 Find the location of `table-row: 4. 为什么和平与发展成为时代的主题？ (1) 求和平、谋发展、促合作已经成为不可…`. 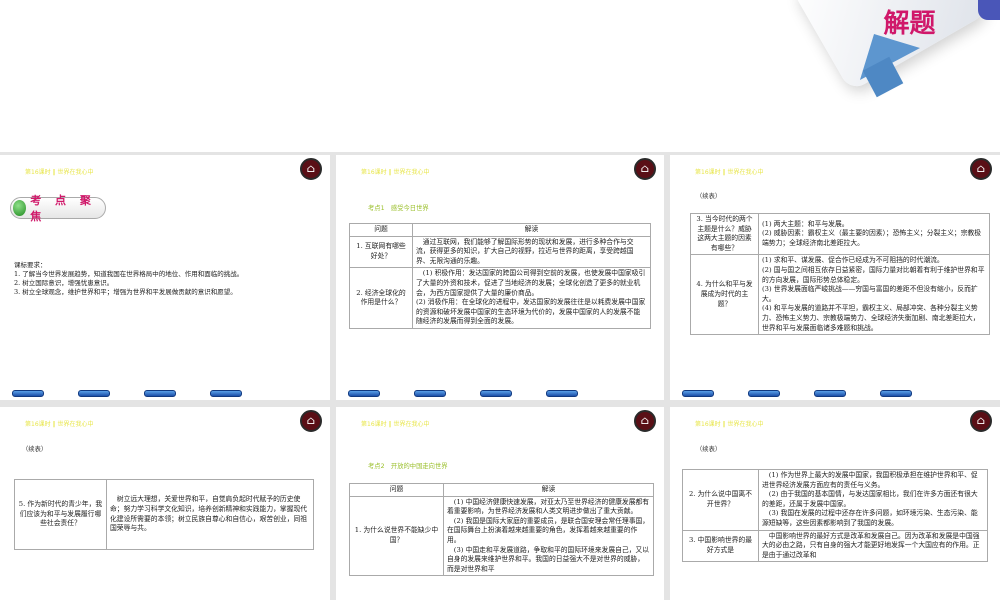

table-row: 4. 为什么和平与发展成为时代的主题？ (1) 求和平、谋发展、促合作已经成为不可… is located at coordinates (840, 295).